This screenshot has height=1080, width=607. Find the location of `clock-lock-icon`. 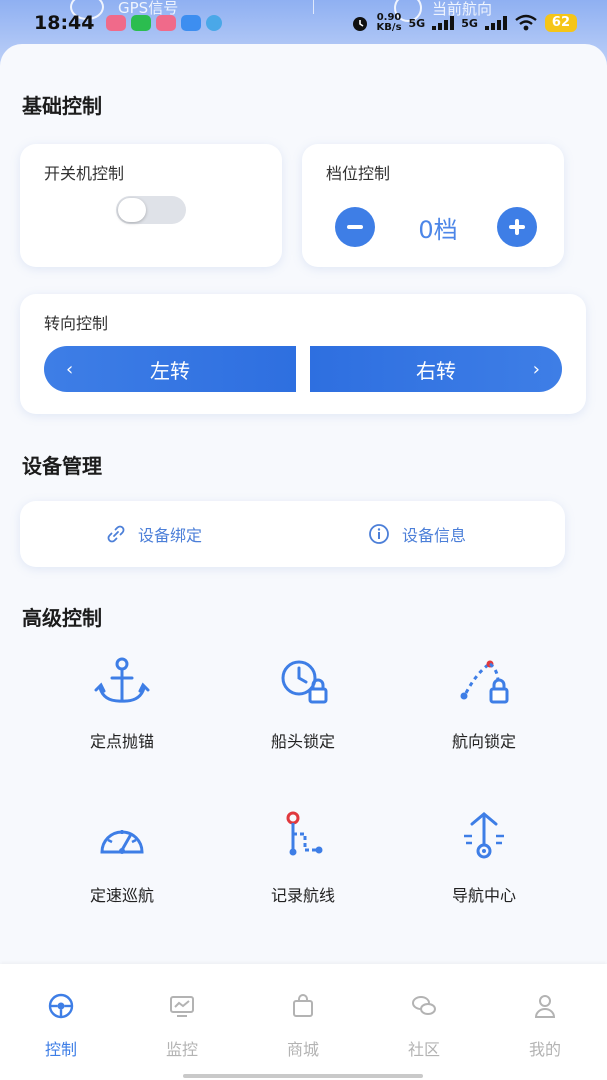

clock-lock-icon is located at coordinates (304, 682).